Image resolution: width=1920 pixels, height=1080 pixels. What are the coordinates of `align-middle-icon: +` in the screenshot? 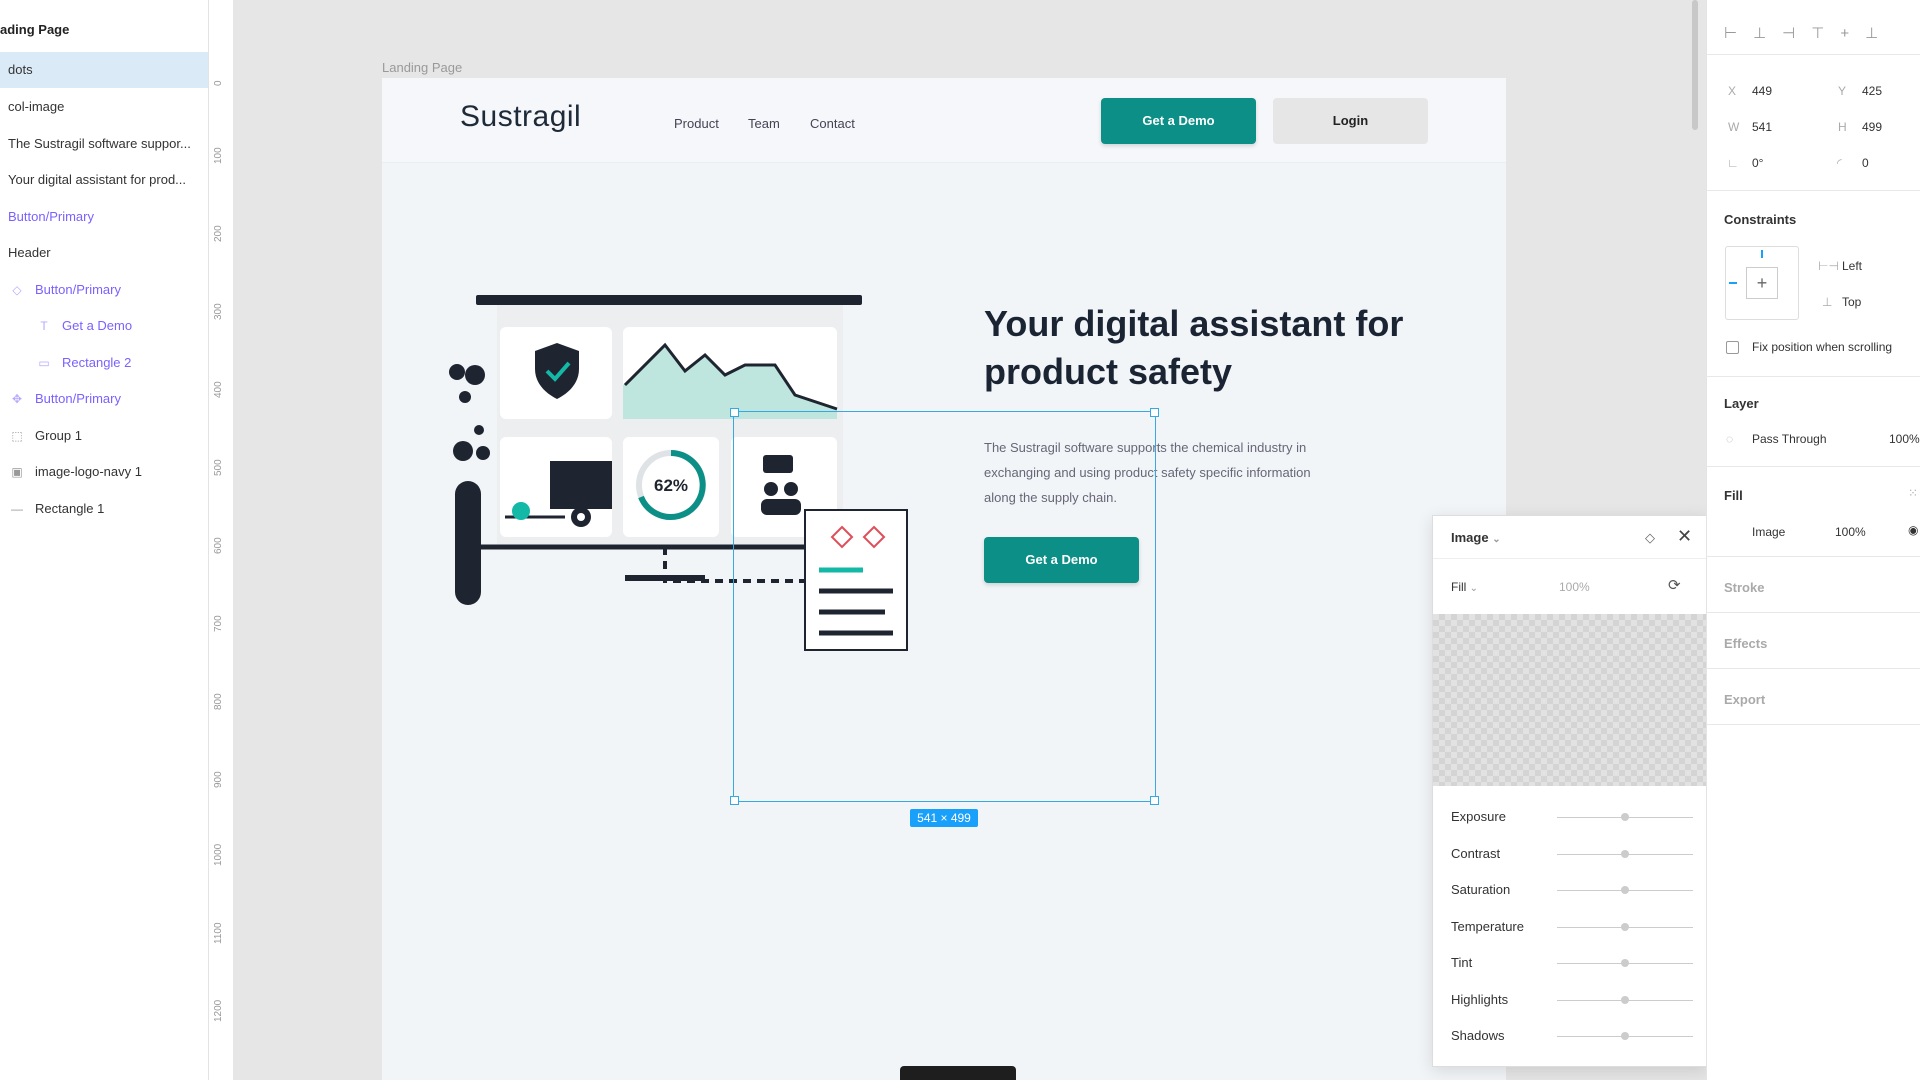 It's located at (1852, 33).